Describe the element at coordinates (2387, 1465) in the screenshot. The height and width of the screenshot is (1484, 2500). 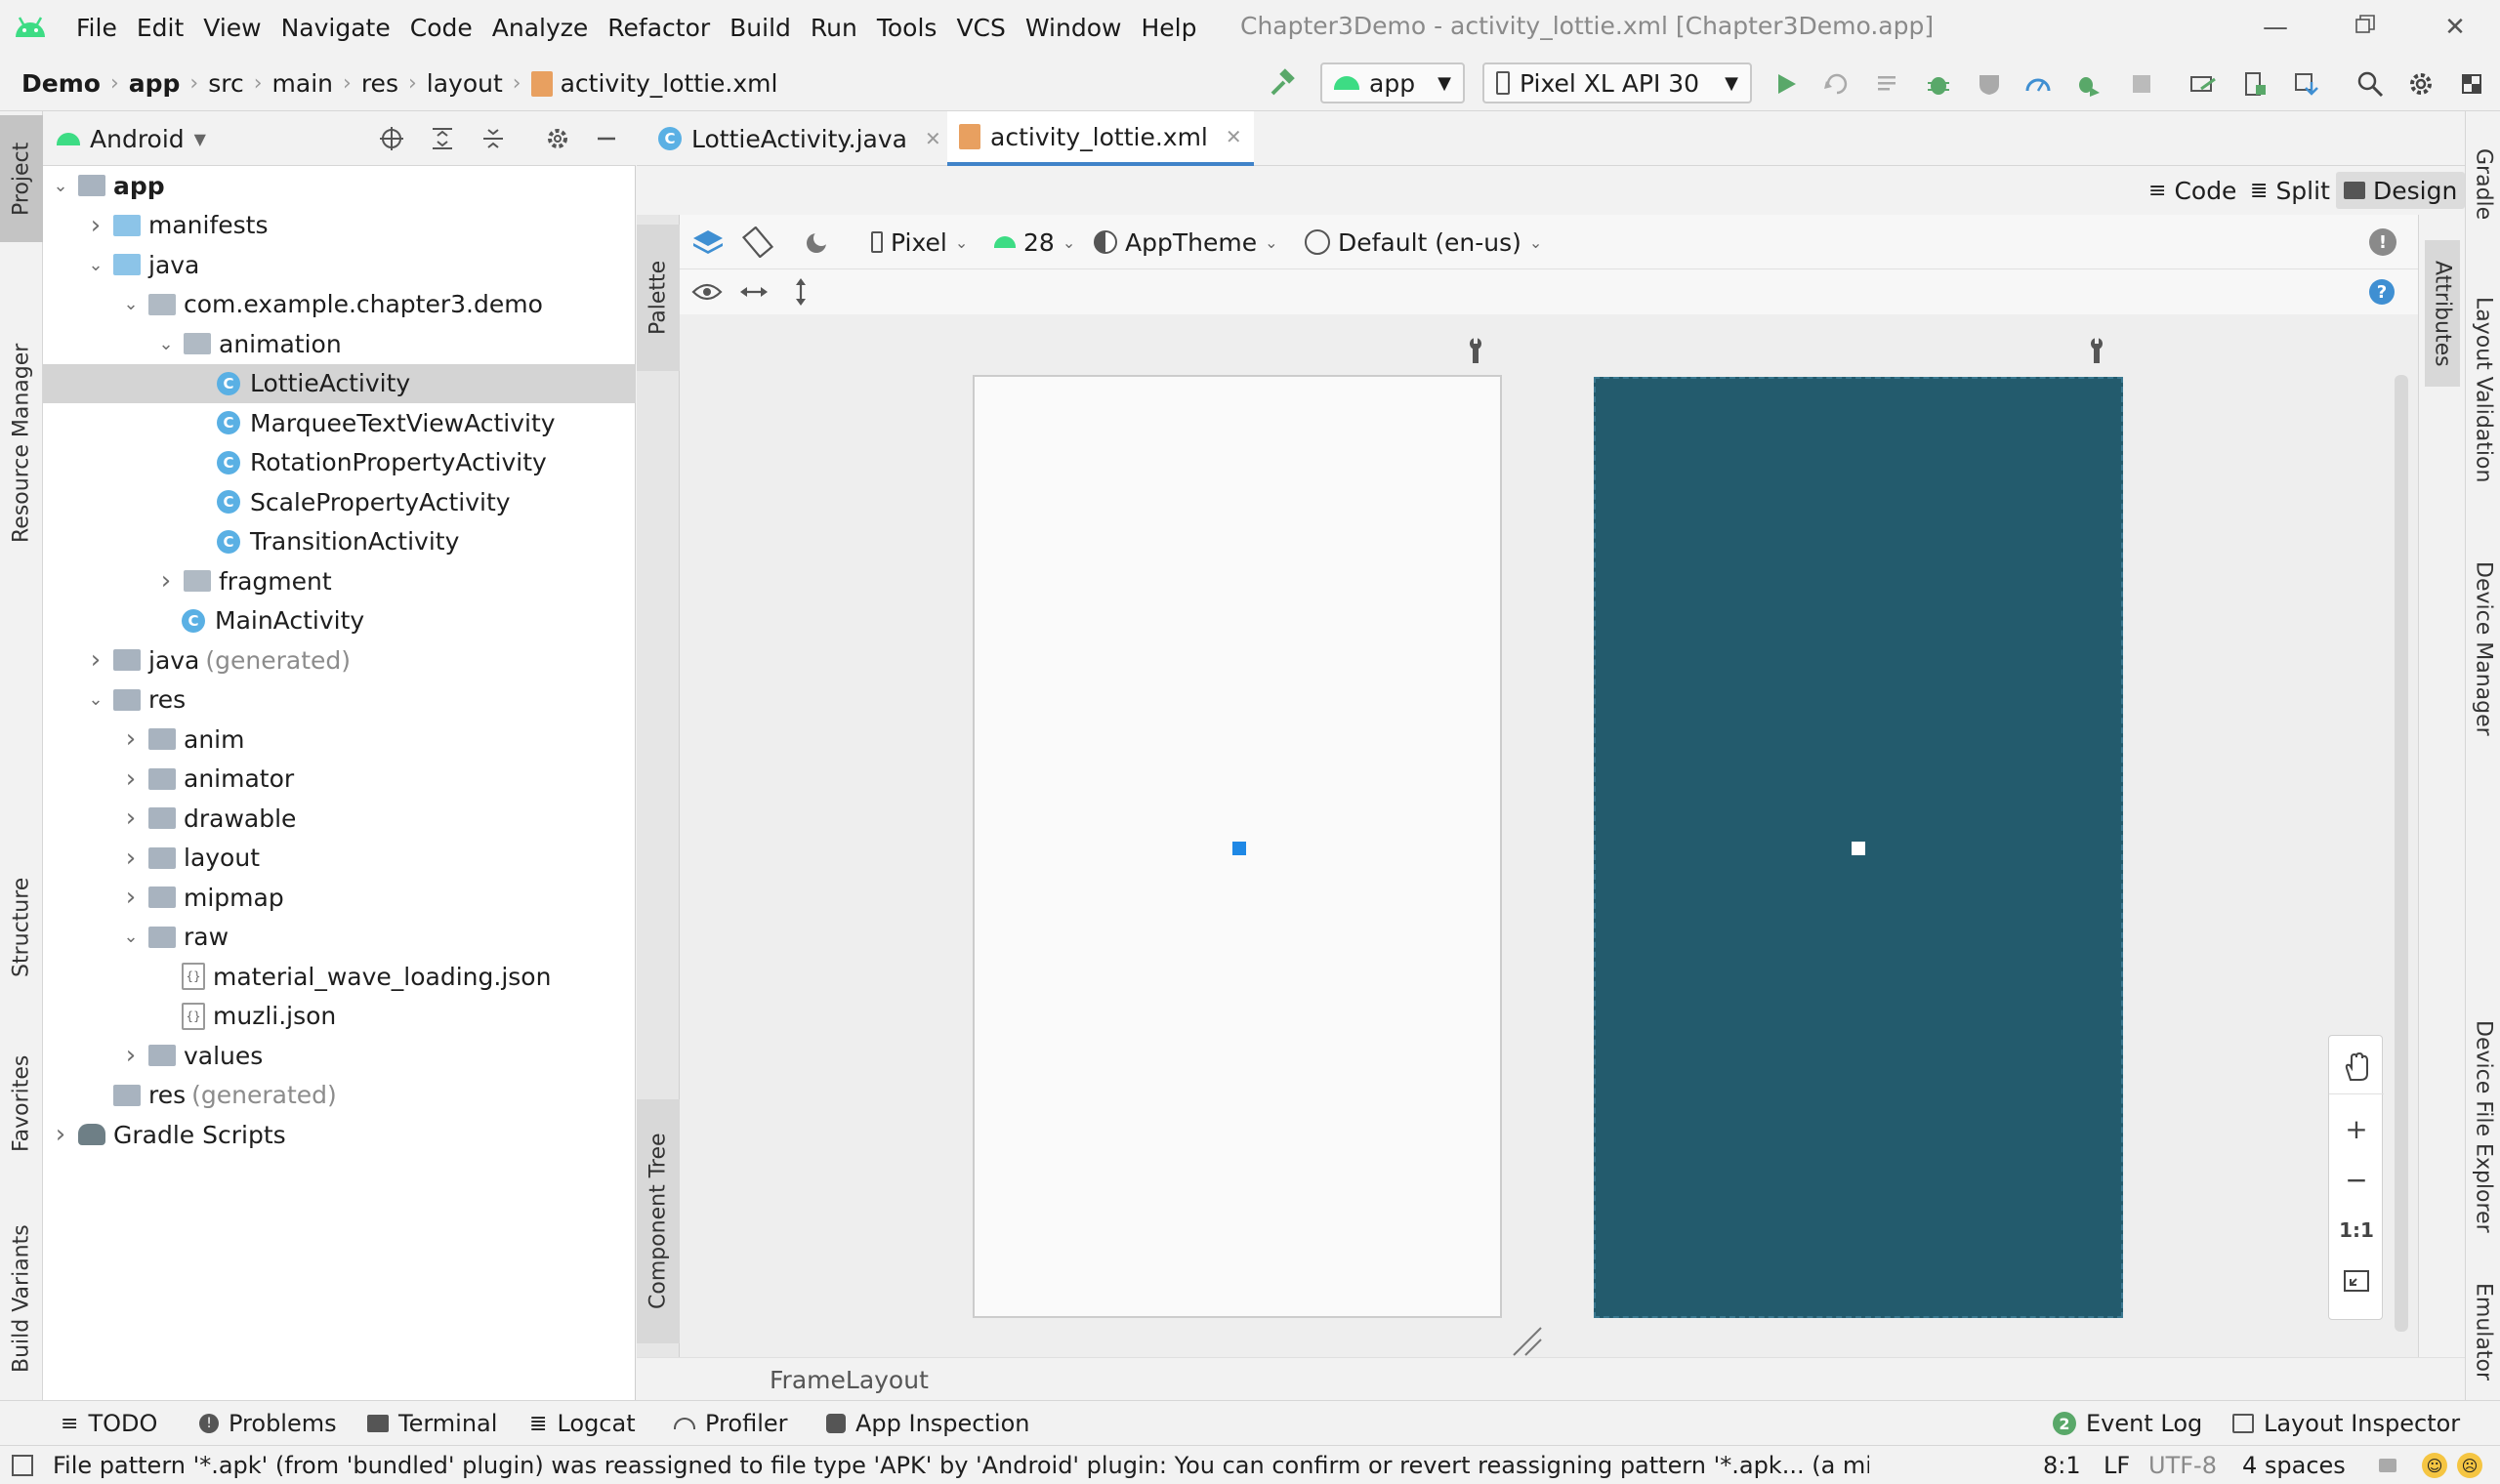
I see `lock-icon` at that location.